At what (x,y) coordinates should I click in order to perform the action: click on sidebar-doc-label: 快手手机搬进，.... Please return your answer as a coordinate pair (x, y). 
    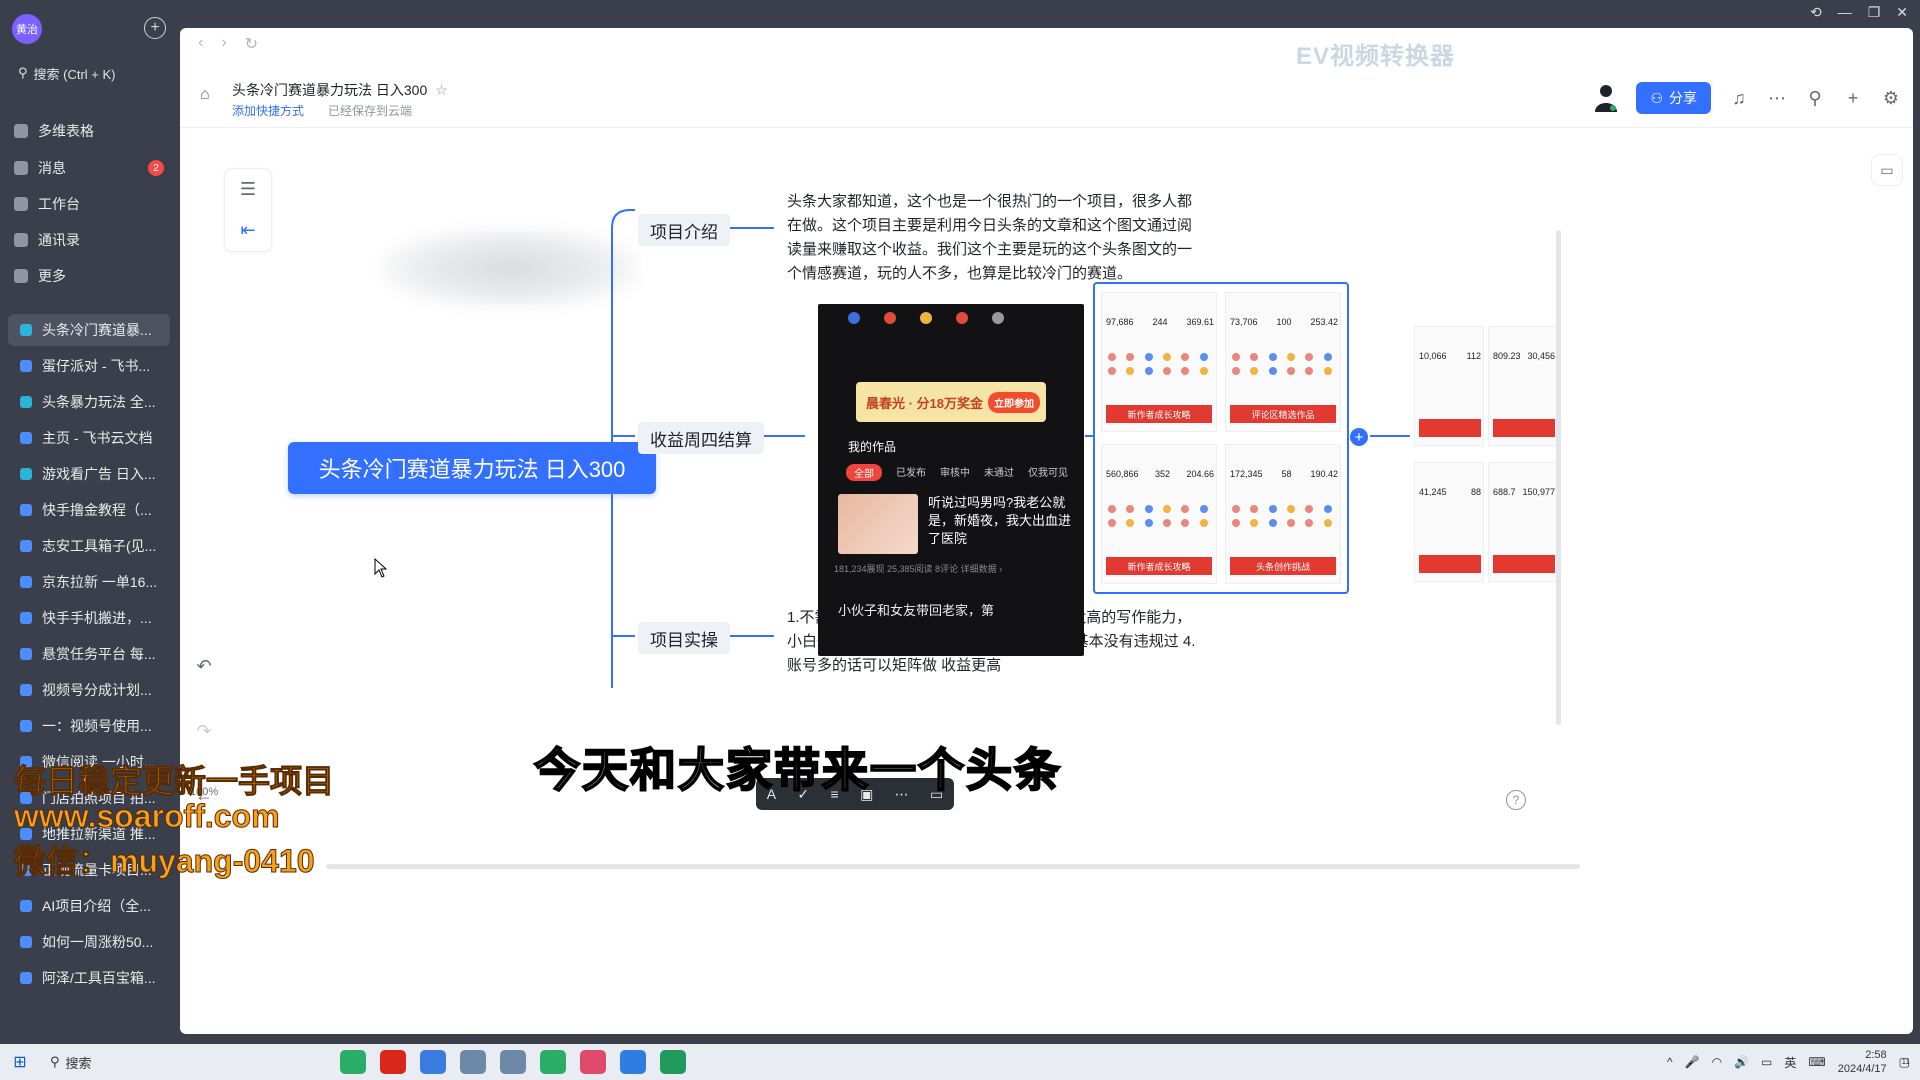
    Looking at the image, I should click on (97, 618).